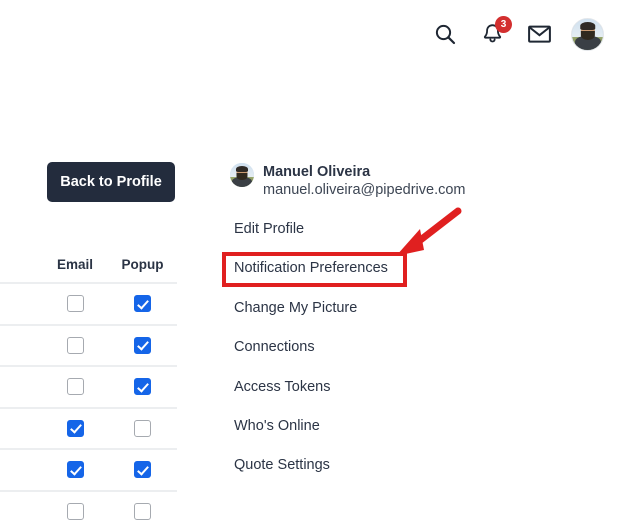  I want to click on user-avatar, so click(587, 34).